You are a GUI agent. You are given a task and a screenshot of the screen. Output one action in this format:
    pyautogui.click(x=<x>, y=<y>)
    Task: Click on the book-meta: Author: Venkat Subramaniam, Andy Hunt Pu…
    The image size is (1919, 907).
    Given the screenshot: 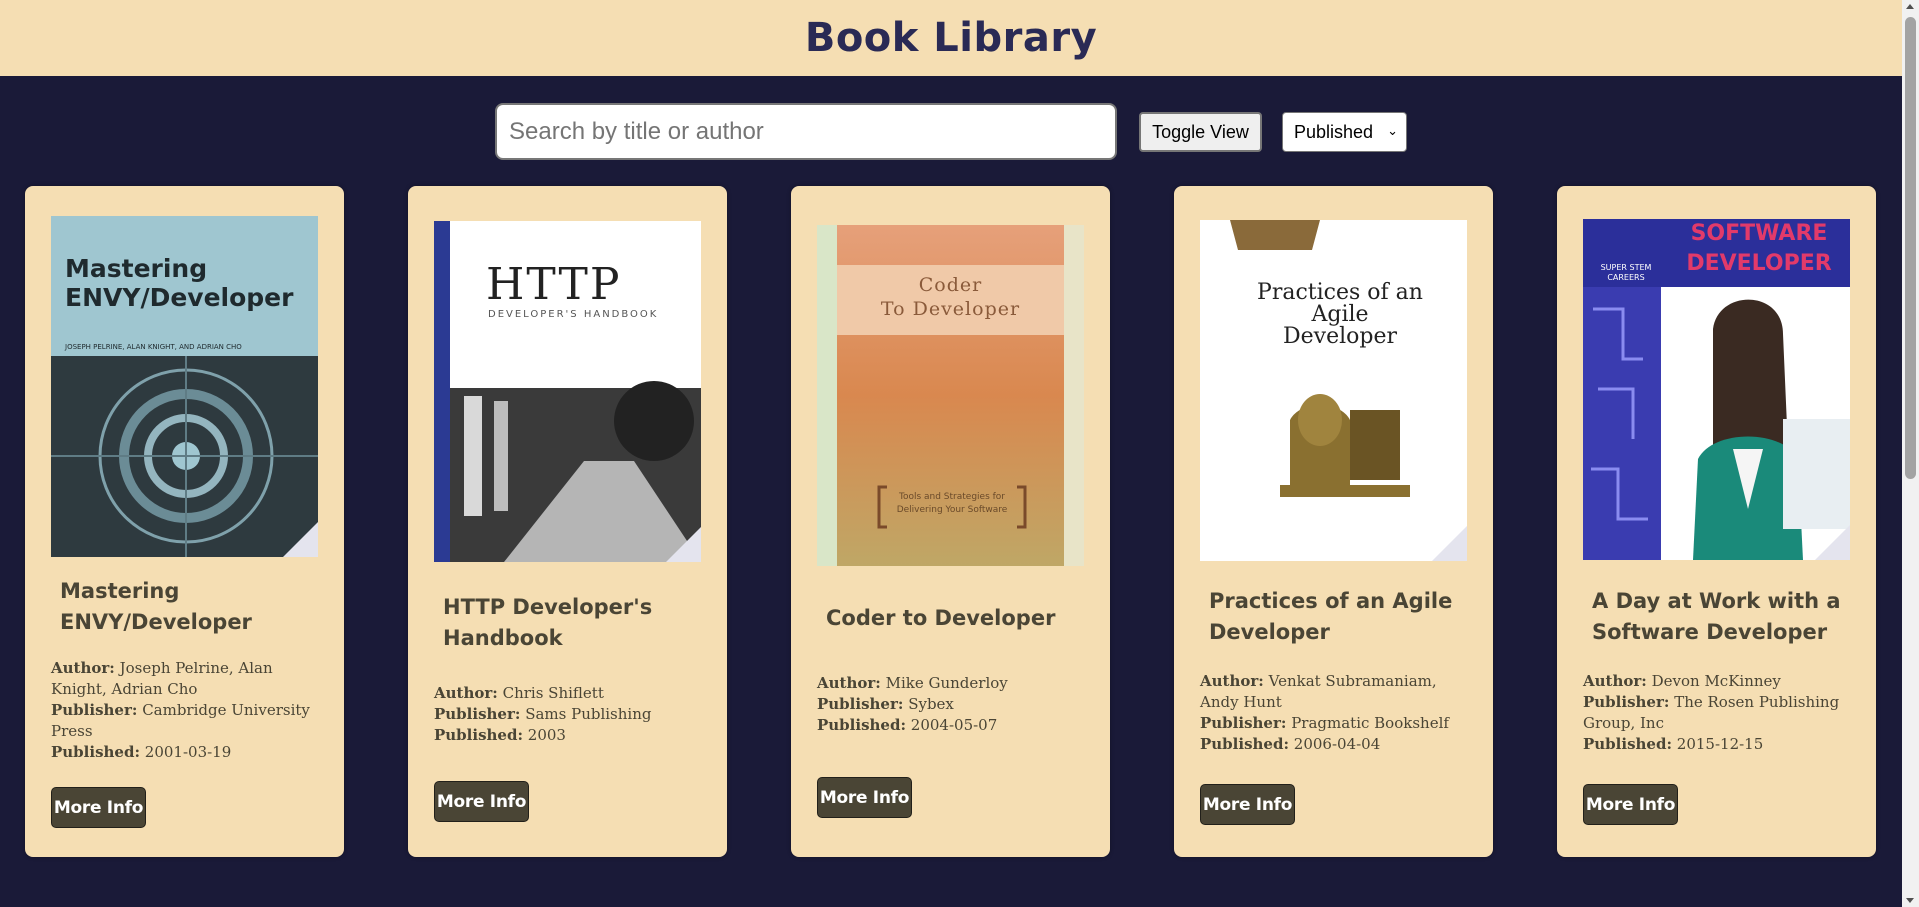 What is the action you would take?
    pyautogui.click(x=1335, y=713)
    